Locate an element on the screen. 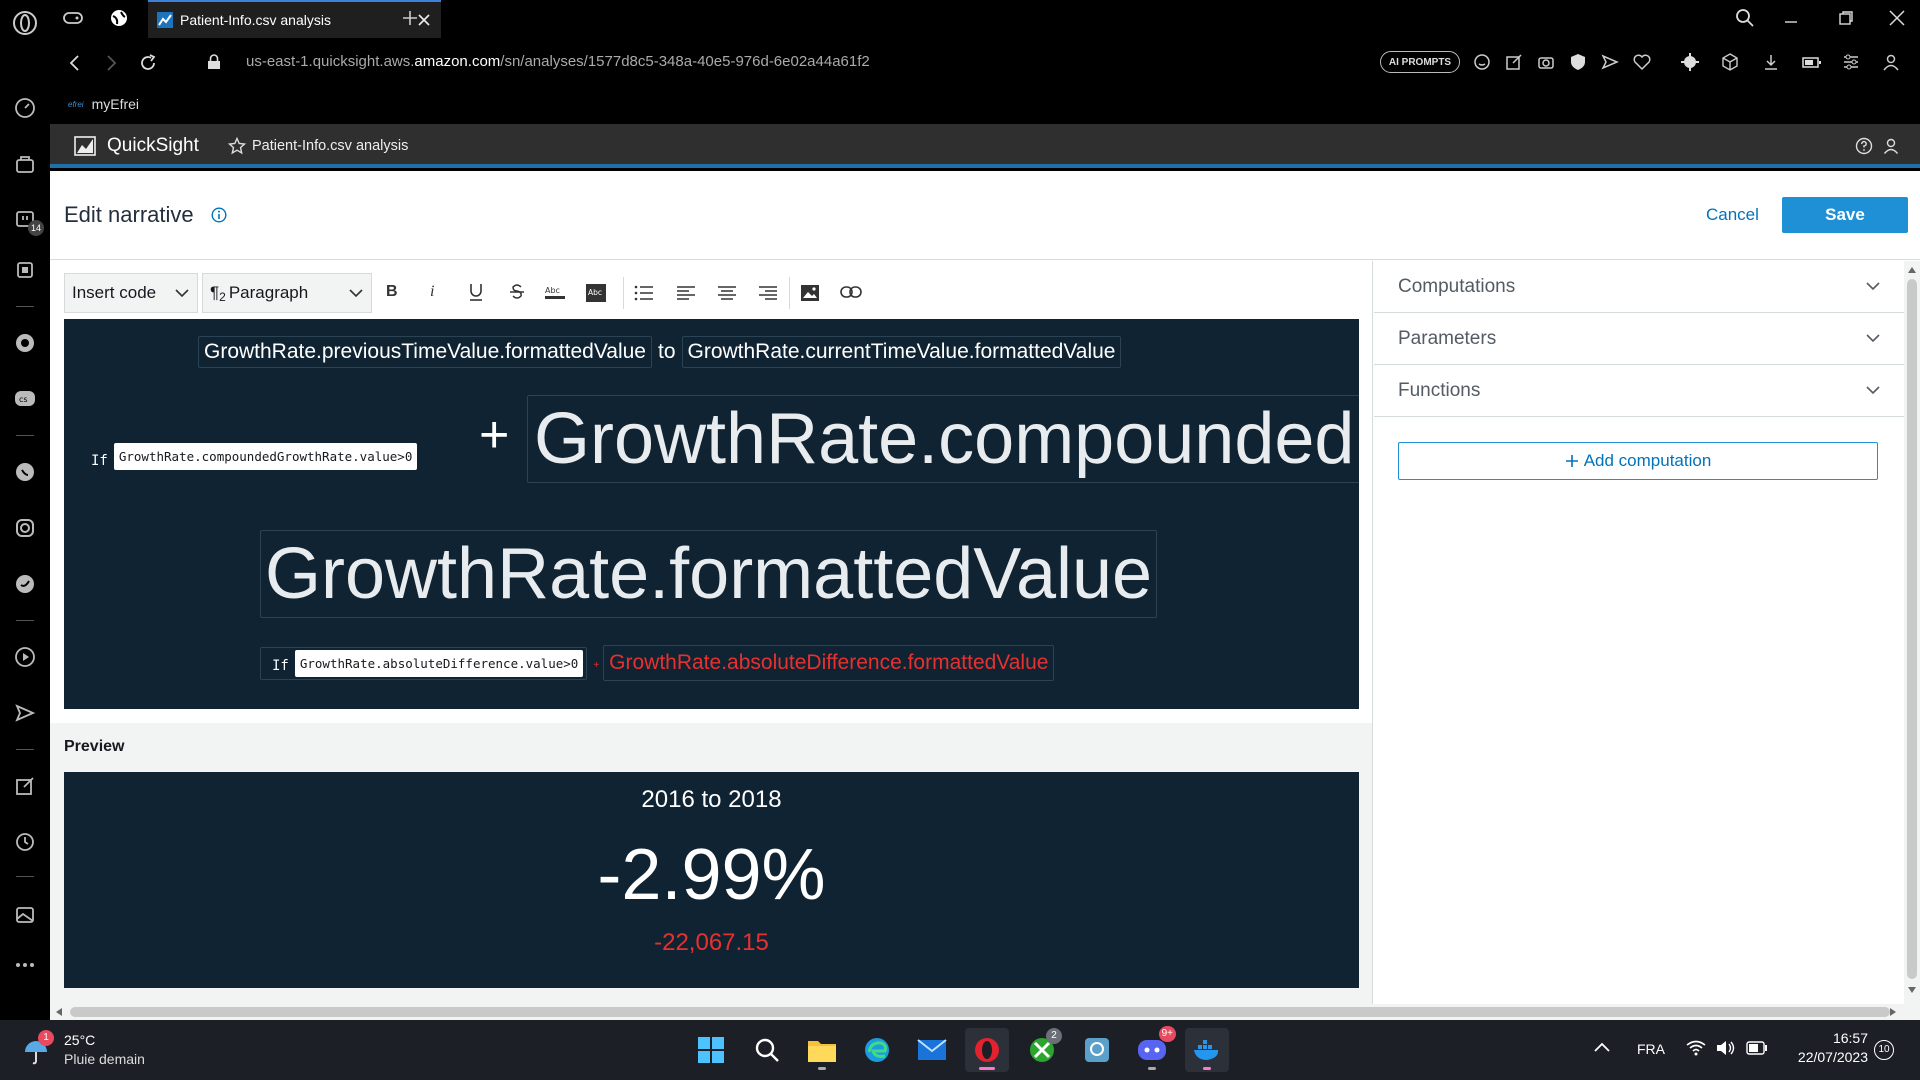  xbox-icon: 2 is located at coordinates (1042, 1050).